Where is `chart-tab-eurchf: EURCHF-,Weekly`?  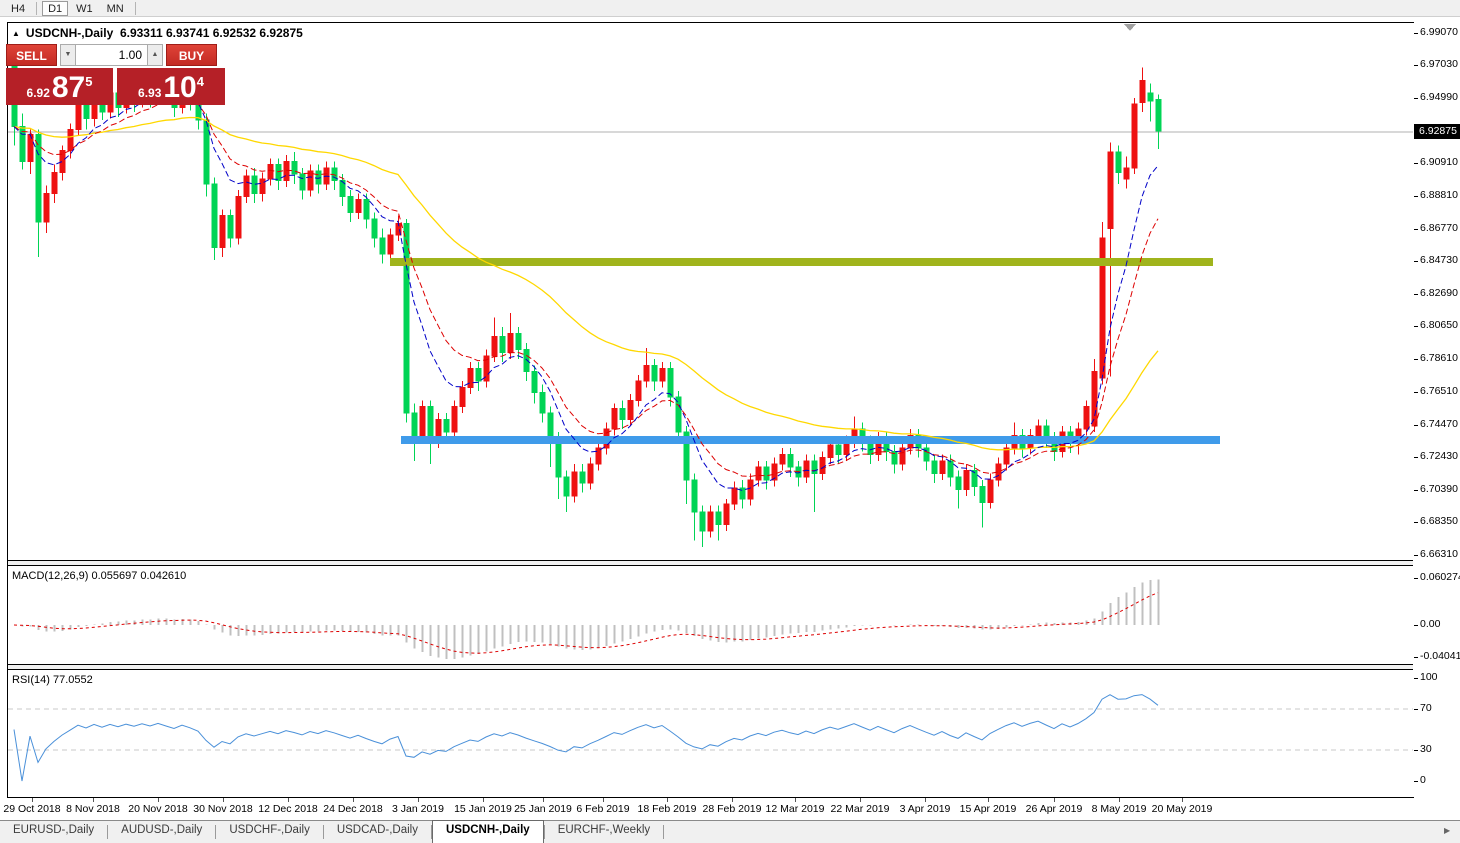
chart-tab-eurchf: EURCHF-,Weekly is located at coordinates (604, 832).